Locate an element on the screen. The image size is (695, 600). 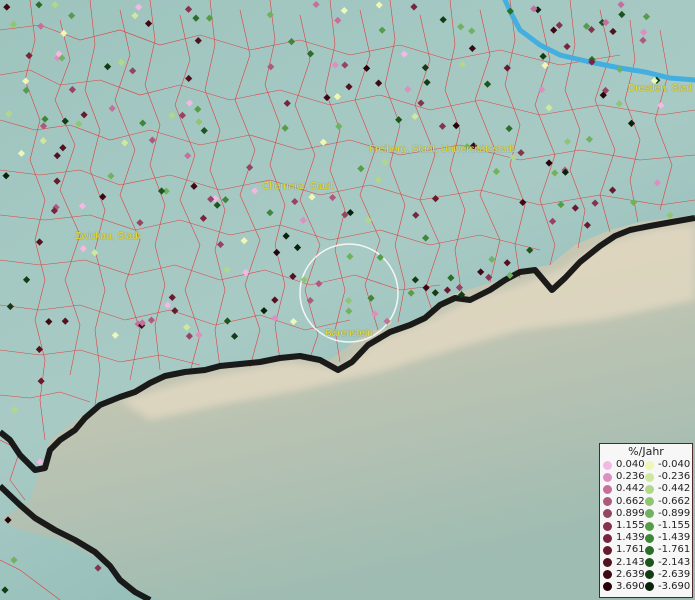
legend-entry-negative: -0.236 is located at coordinates (667, 477).